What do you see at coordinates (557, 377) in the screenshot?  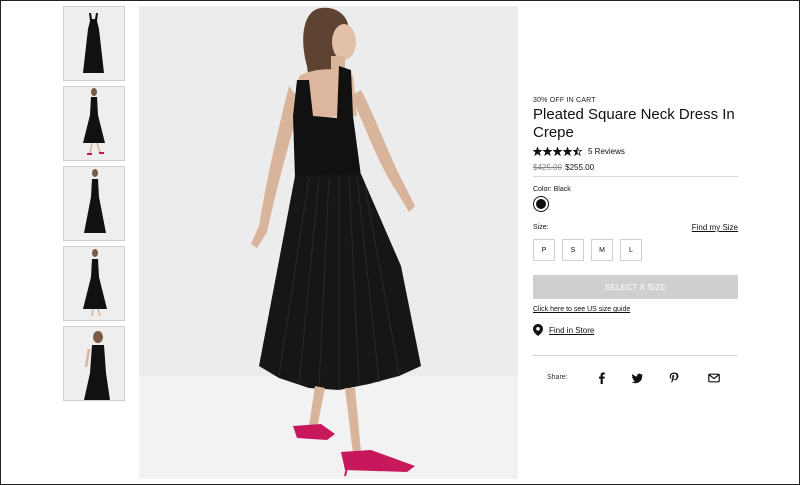 I see `share-label: Share:` at bounding box center [557, 377].